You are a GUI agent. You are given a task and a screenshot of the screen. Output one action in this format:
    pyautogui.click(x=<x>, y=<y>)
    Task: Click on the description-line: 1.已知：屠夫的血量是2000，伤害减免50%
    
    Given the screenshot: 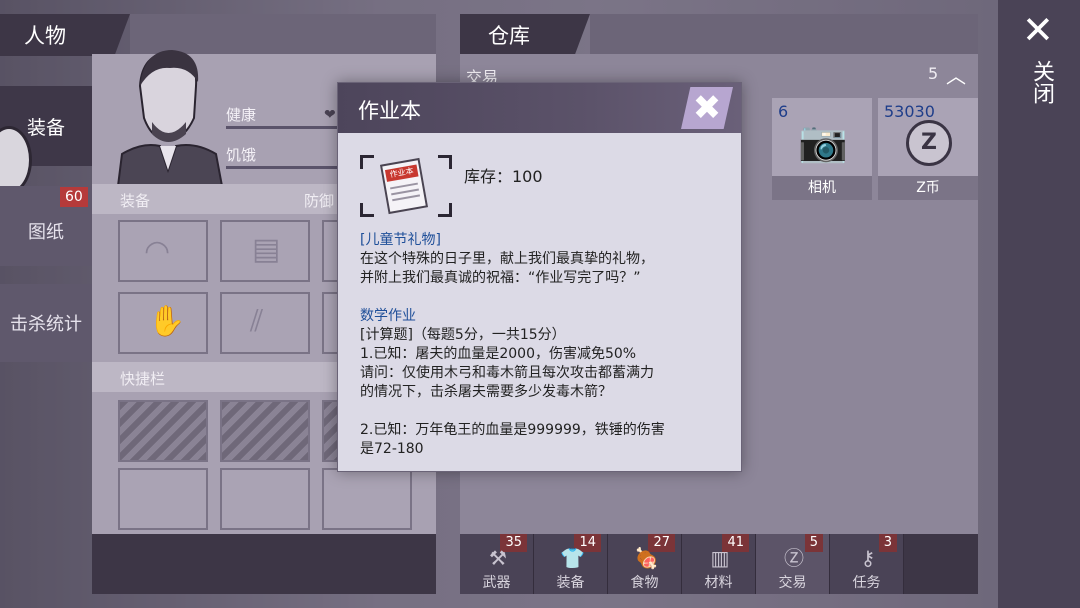 What is the action you would take?
    pyautogui.click(x=498, y=354)
    